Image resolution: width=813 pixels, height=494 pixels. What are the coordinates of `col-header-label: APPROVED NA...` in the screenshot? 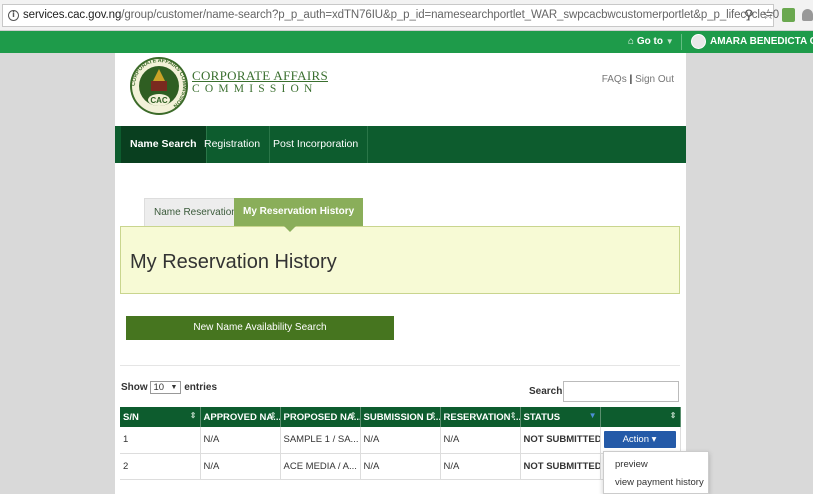 It's located at (241, 417).